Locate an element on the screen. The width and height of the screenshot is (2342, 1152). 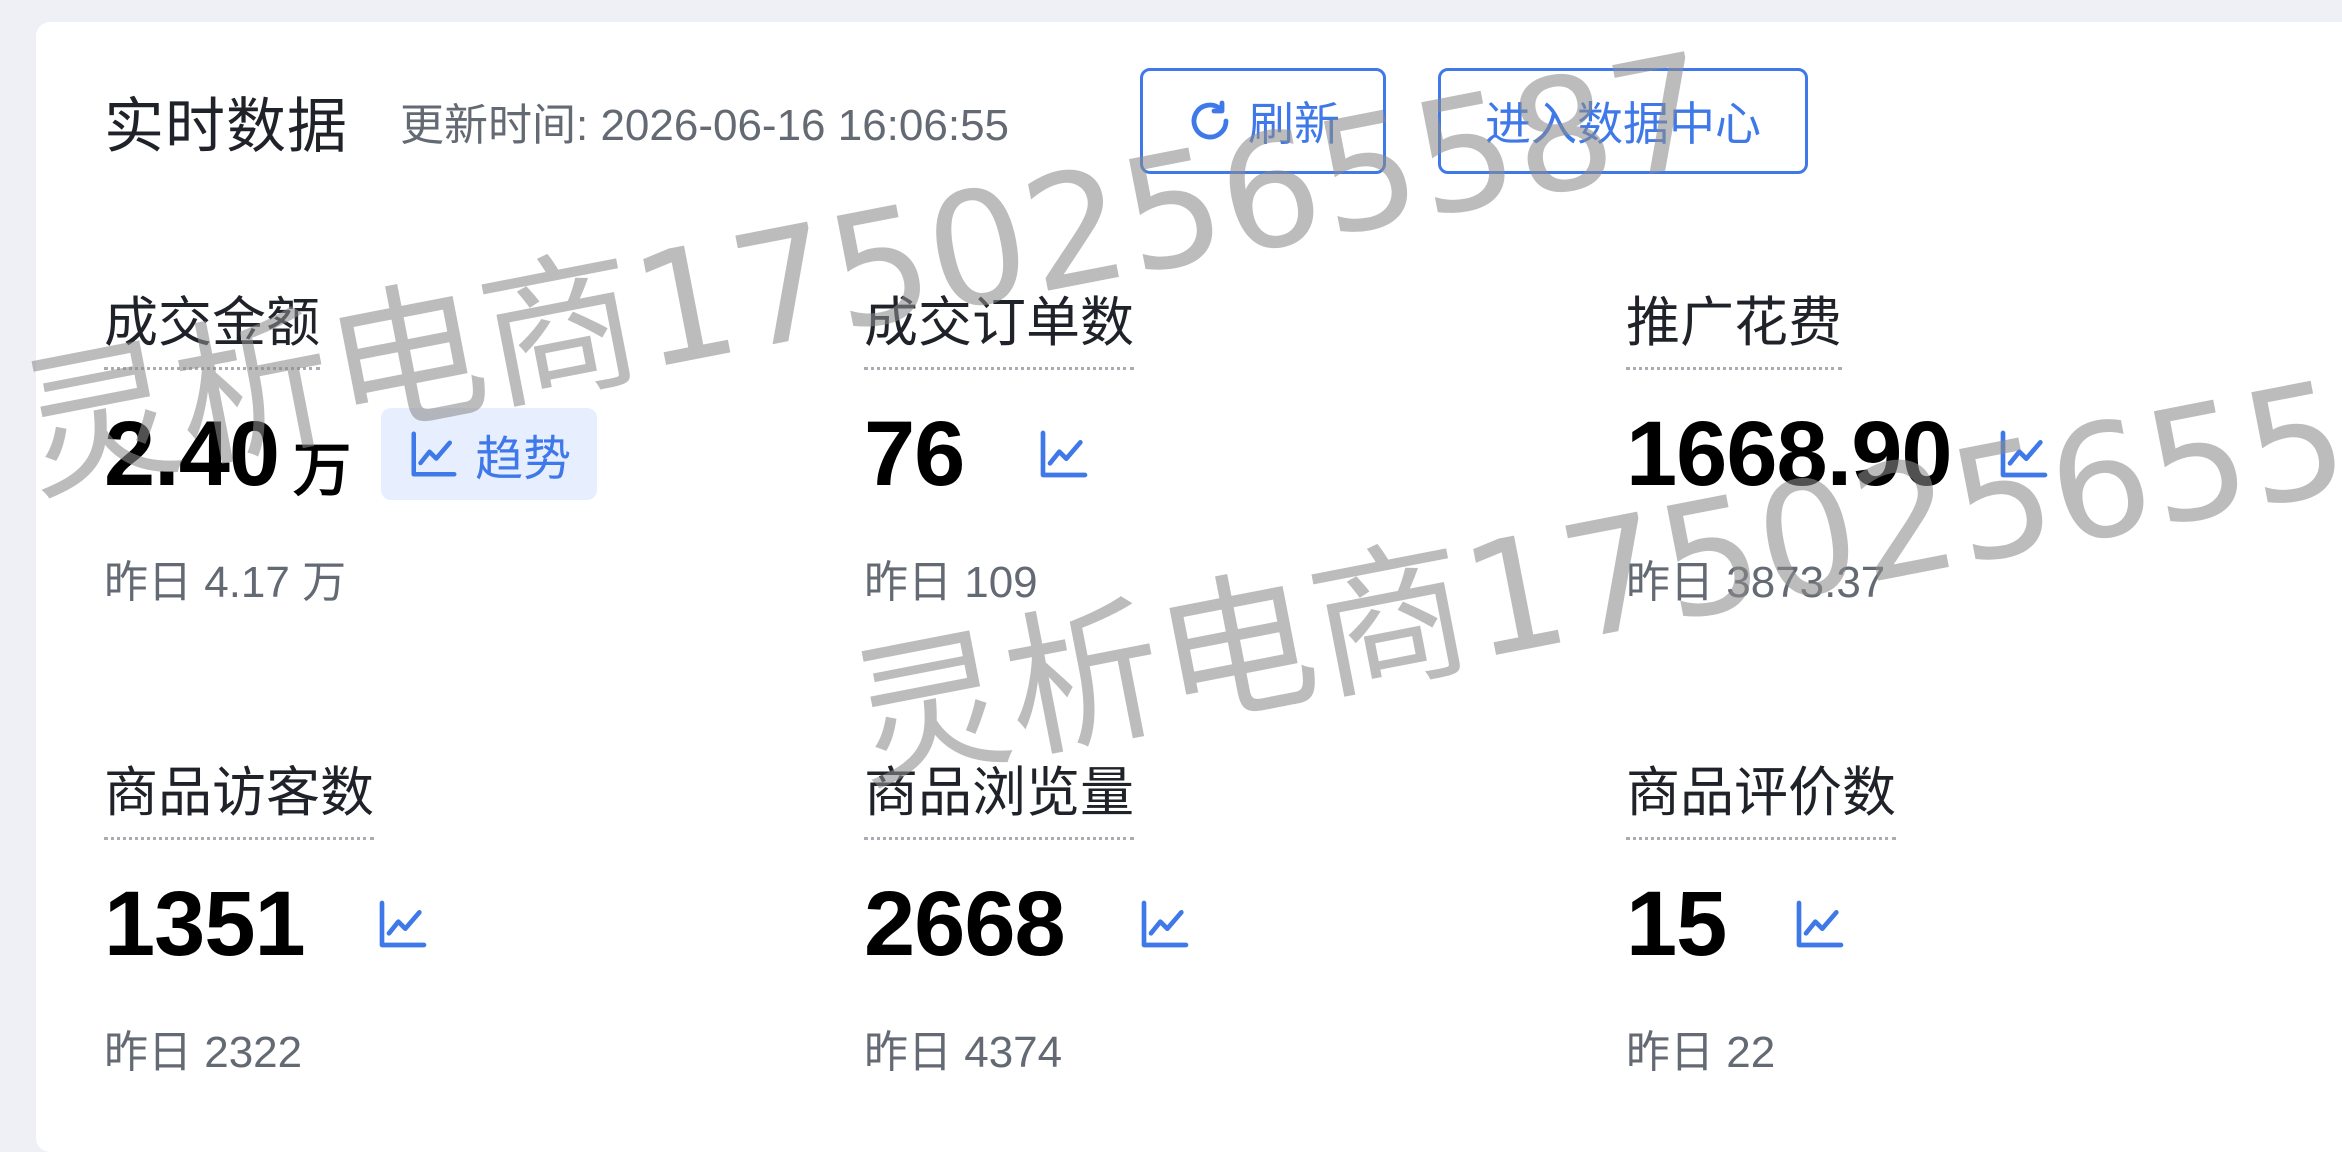
yesterday-value: 昨日 109 is located at coordinates (951, 582).